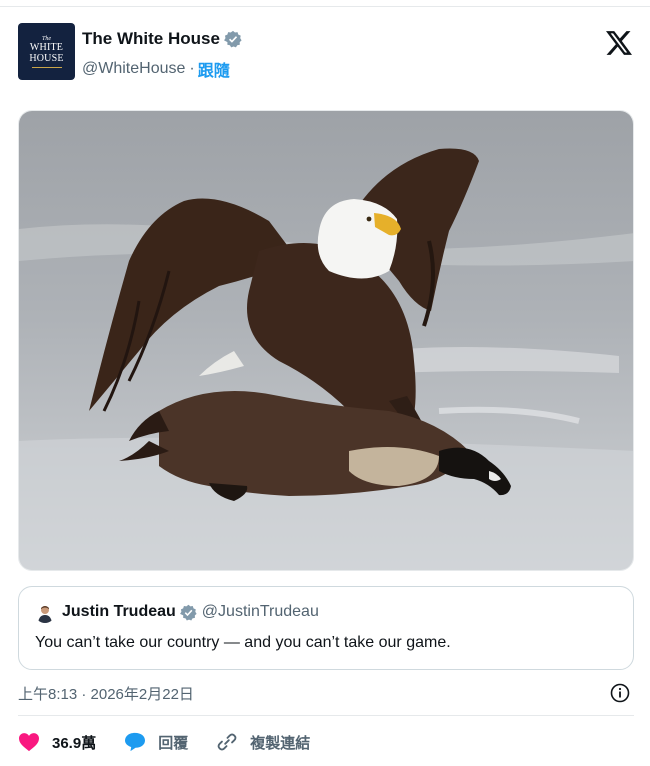 The width and height of the screenshot is (650, 766). Describe the element at coordinates (46, 58) in the screenshot. I see `avatar-line-house: HOUSE` at that location.